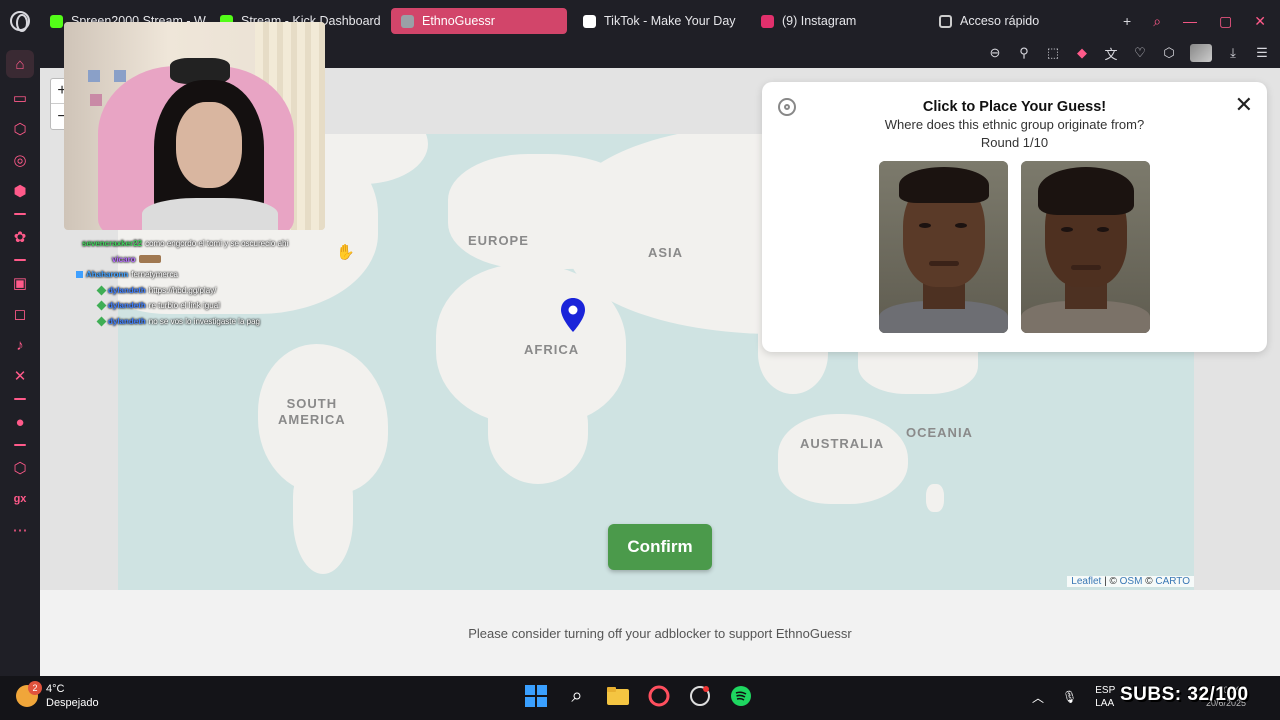  Describe the element at coordinates (1111, 53) in the screenshot. I see `translate-icon: 文` at that location.